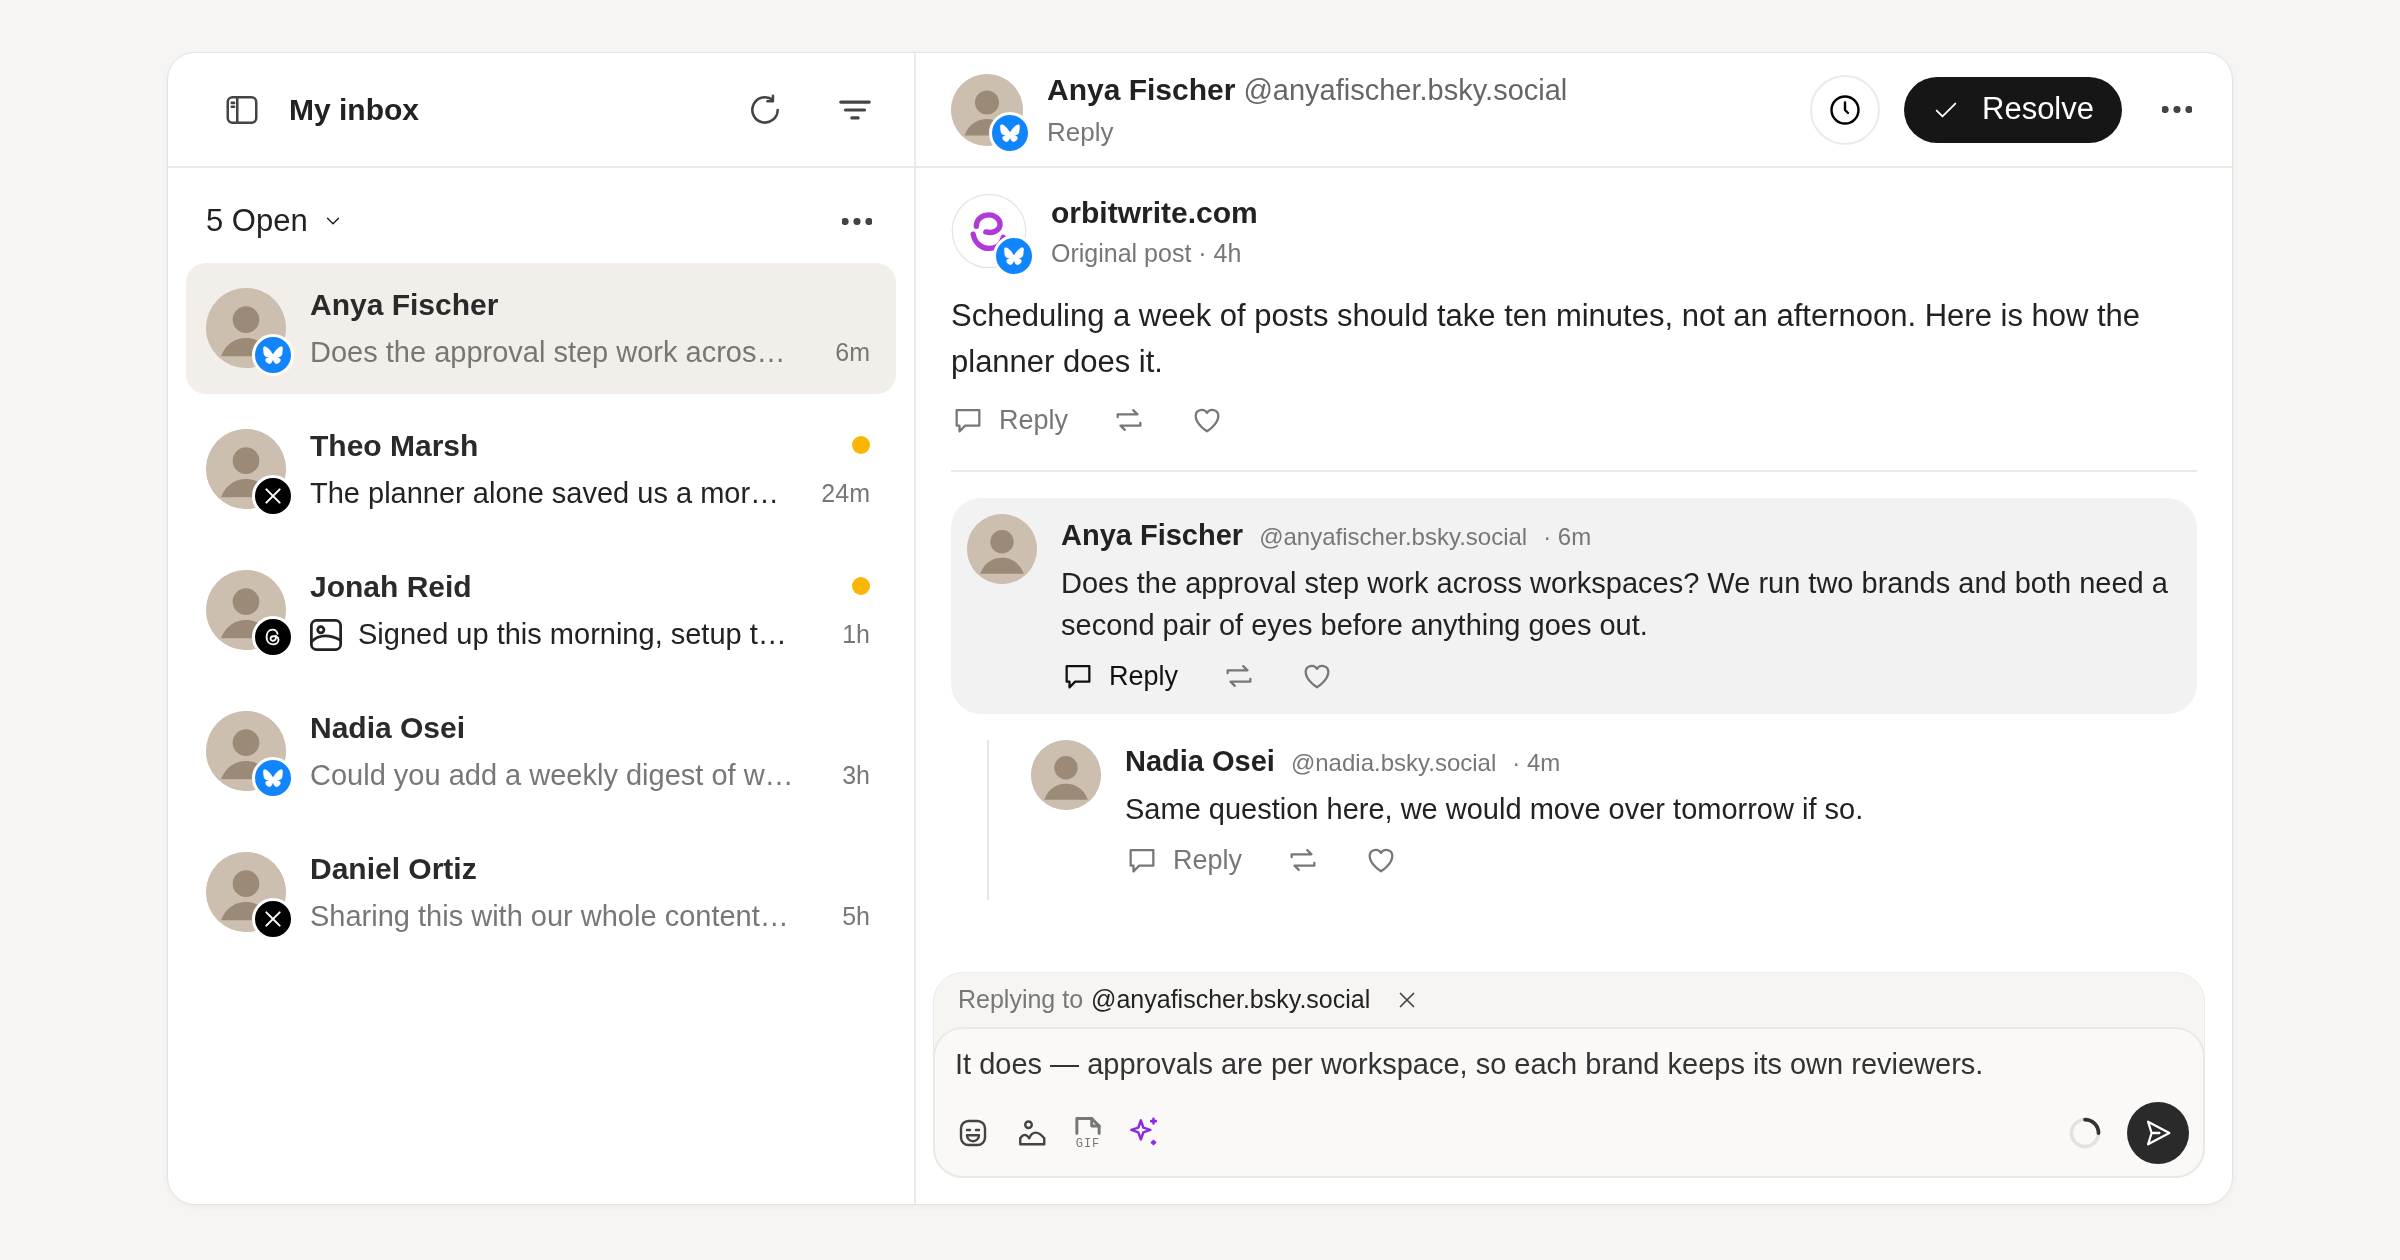 The image size is (2400, 1260). What do you see at coordinates (1231, 999) in the screenshot?
I see `replying-to-handle: @anyafischer.bsky.social` at bounding box center [1231, 999].